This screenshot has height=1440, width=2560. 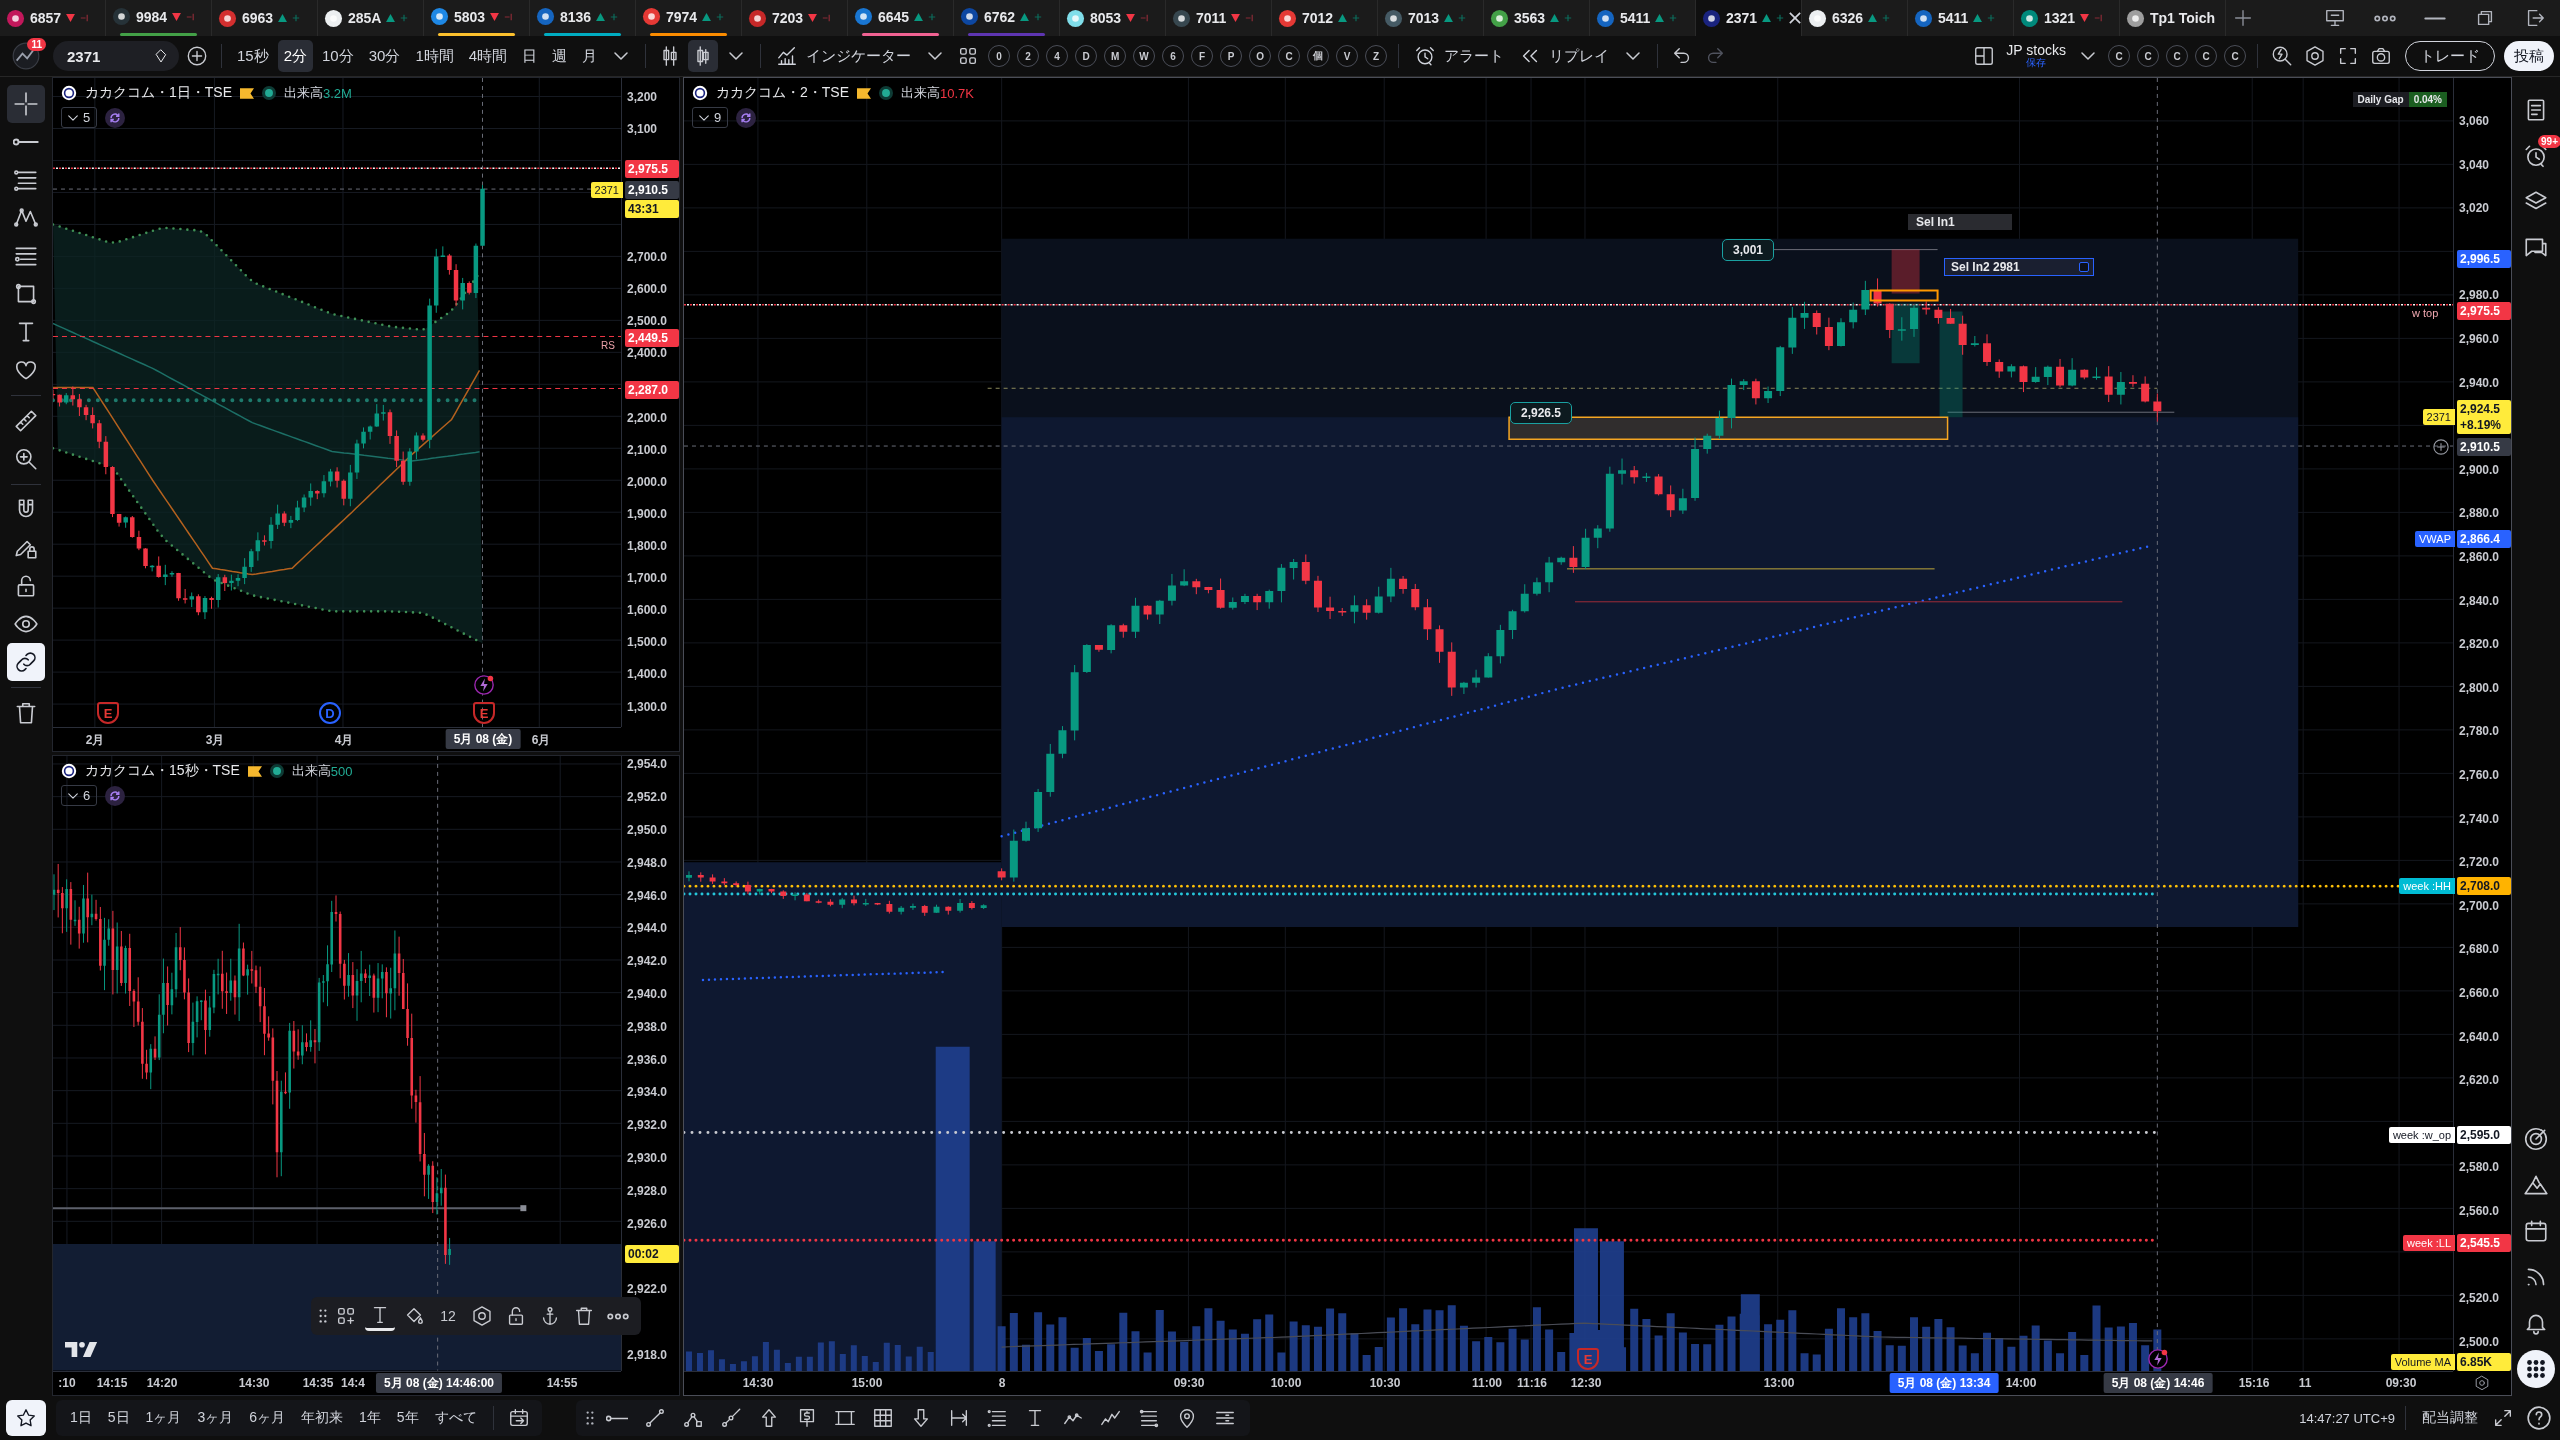 I want to click on price-label: 2,708.0, so click(x=2484, y=886).